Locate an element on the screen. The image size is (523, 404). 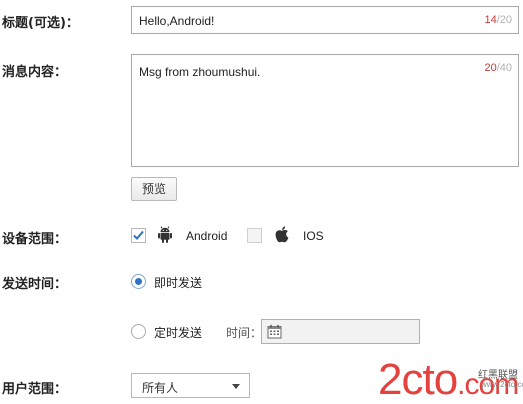
device-scope-label: 设备范围： is located at coordinates (35, 239).